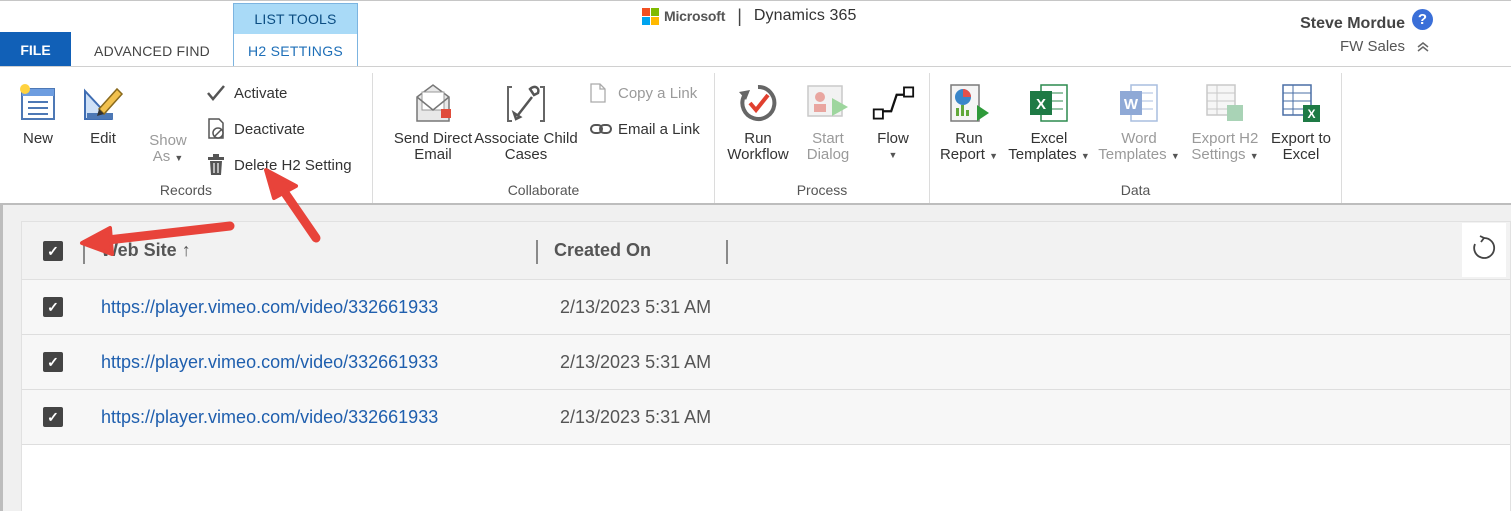 The width and height of the screenshot is (1511, 511). I want to click on deactivate-icon, so click(218, 129).